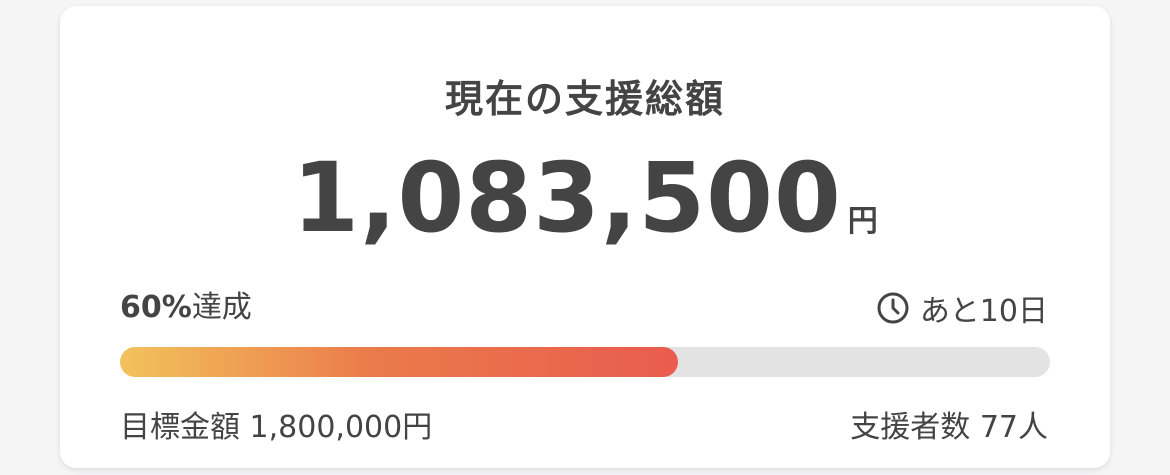 Image resolution: width=1170 pixels, height=475 pixels. What do you see at coordinates (893, 308) in the screenshot?
I see `clock-icon` at bounding box center [893, 308].